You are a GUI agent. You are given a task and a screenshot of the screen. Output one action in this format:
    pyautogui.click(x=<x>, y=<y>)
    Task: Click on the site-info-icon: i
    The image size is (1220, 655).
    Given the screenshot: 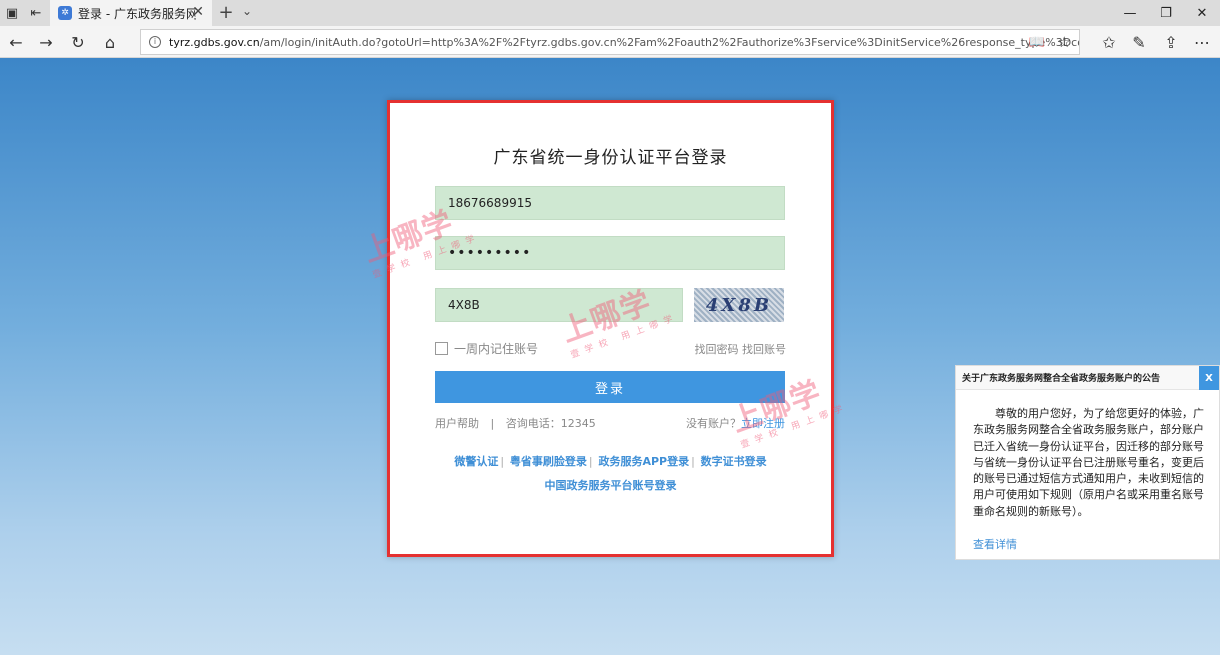 What is the action you would take?
    pyautogui.click(x=155, y=42)
    